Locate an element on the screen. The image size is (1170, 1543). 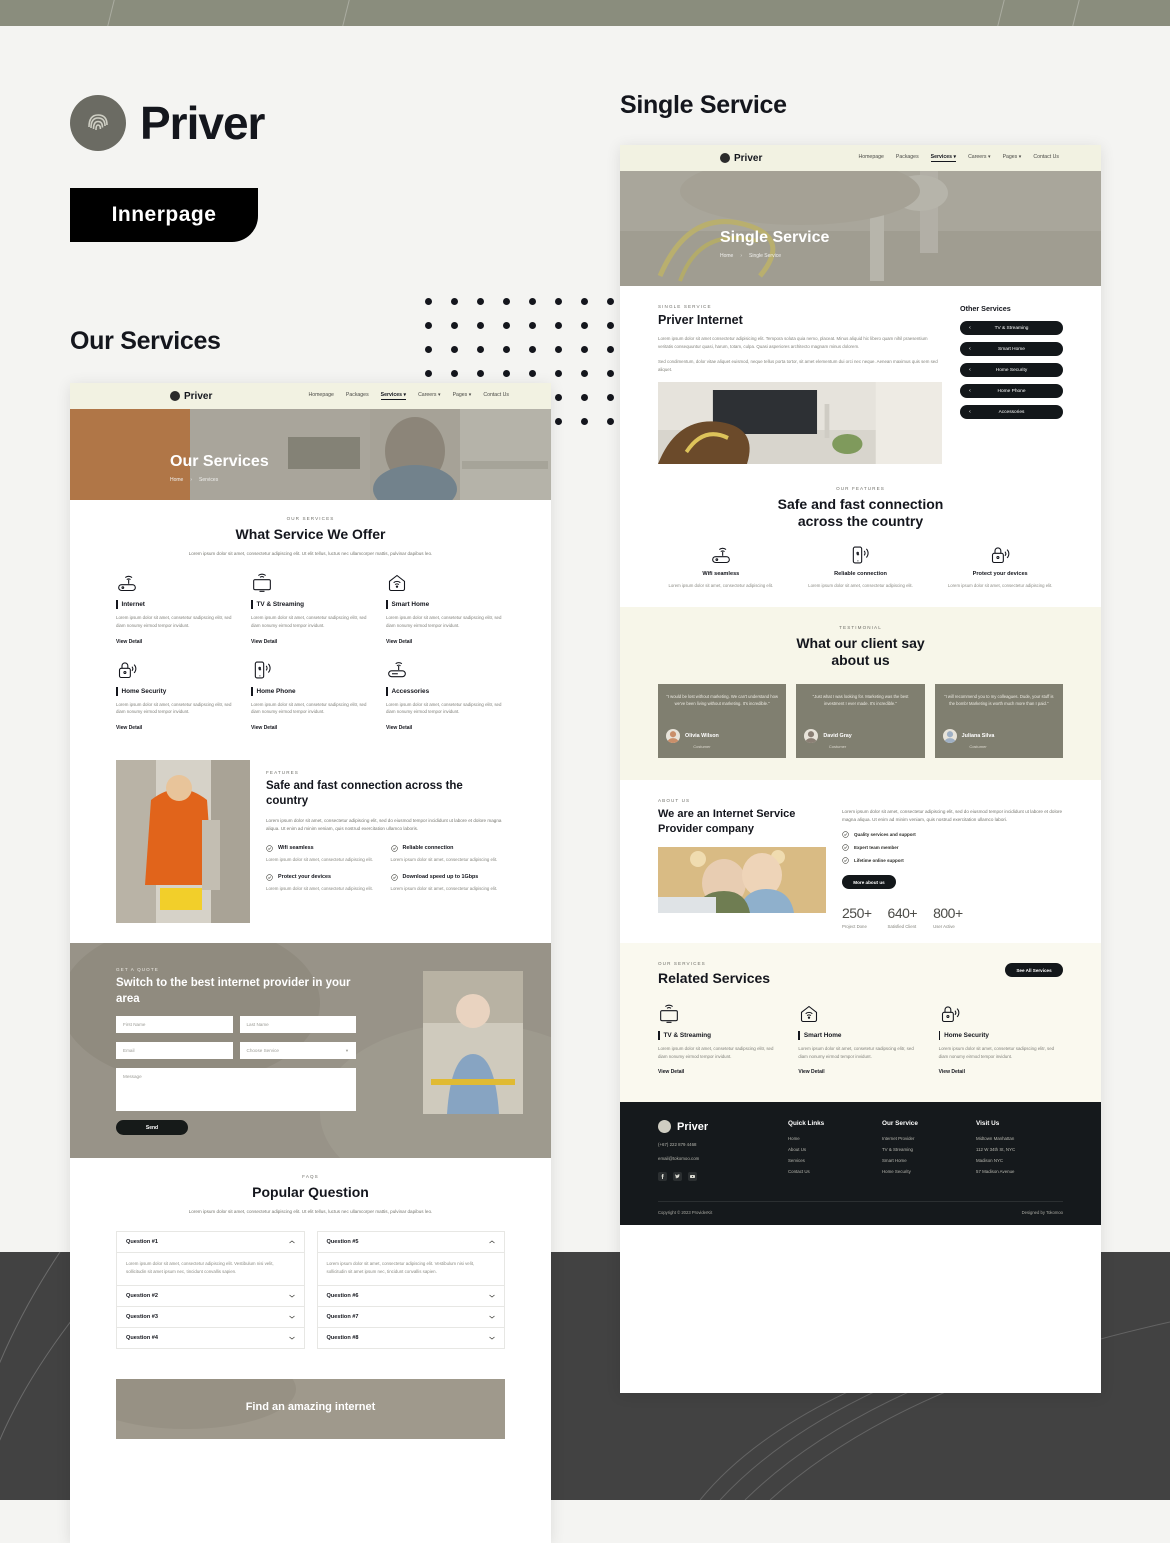
choose-service-select: Choose Service ▼ is located at coordinates (297, 1051).